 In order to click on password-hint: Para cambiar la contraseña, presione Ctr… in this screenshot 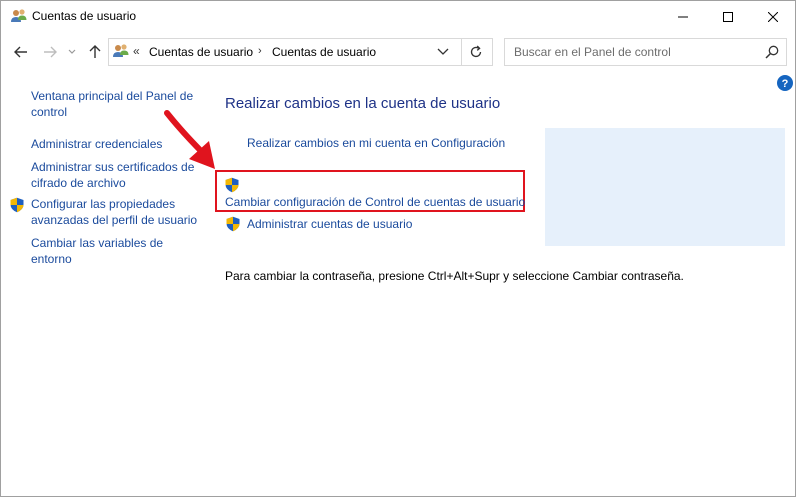, I will do `click(454, 276)`.